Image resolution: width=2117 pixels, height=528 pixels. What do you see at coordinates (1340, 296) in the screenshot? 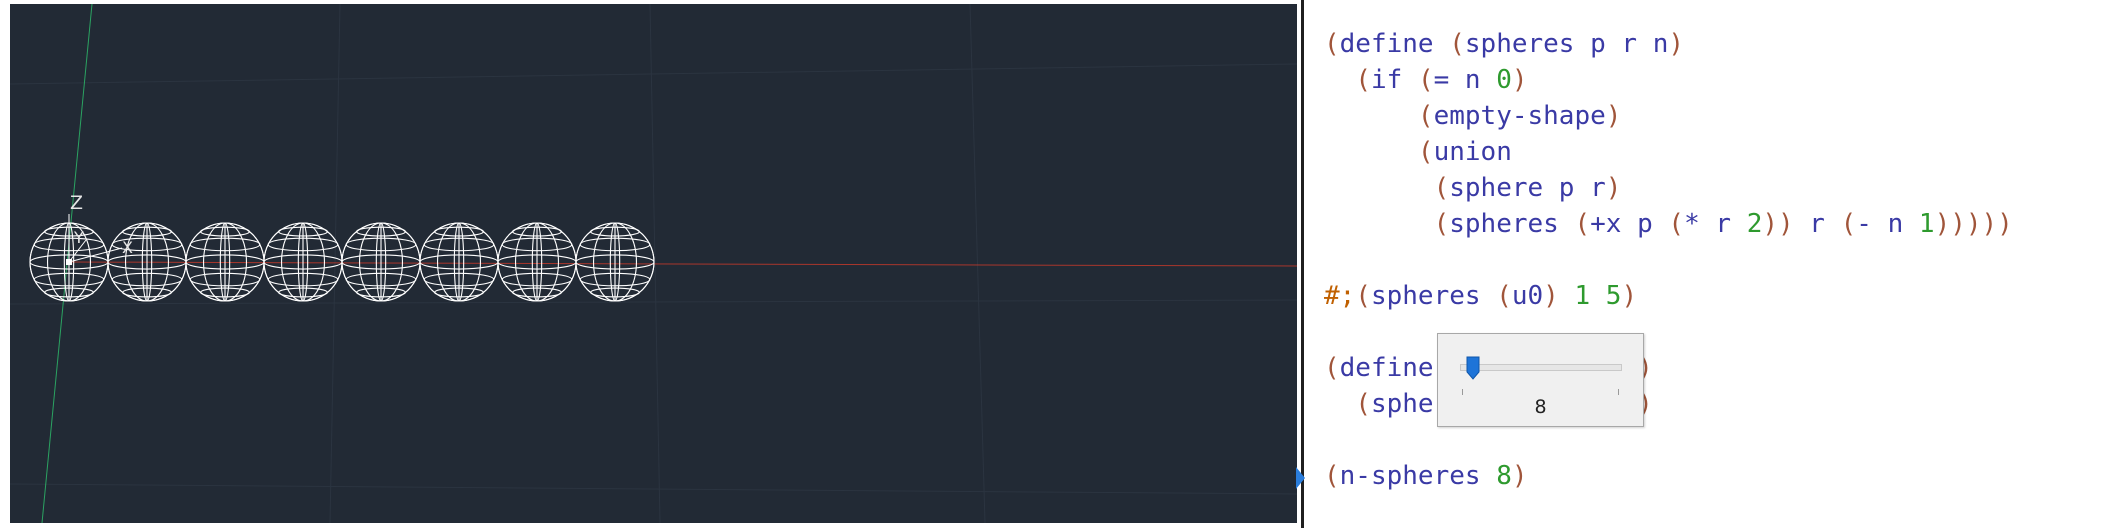
I see `code-token-comment: #;` at bounding box center [1340, 296].